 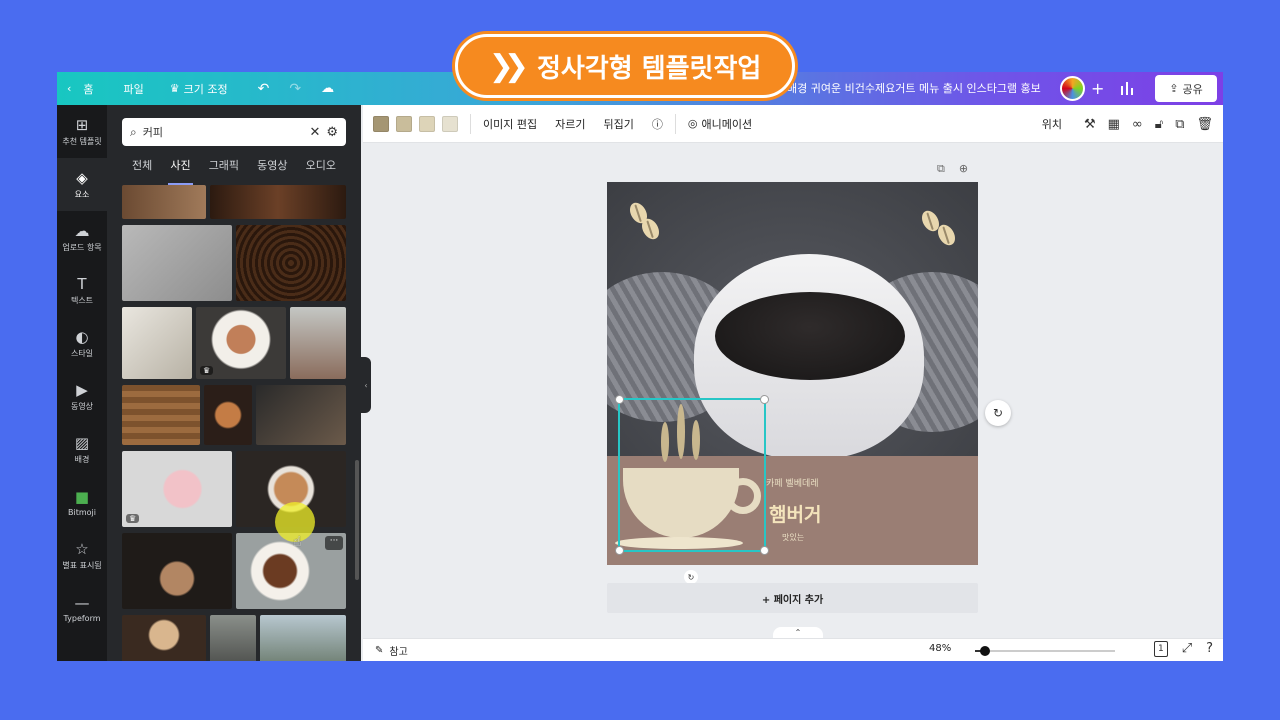 I want to click on rail-item-video: ▶ 동영상, so click(x=82, y=396).